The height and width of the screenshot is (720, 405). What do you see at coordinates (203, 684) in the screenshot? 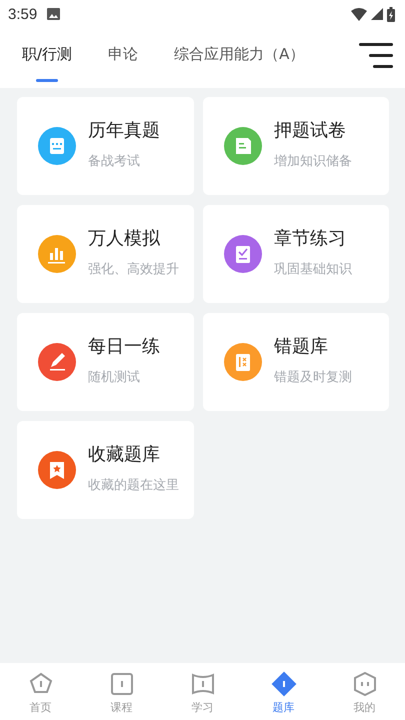
I see `study-nav-icon` at bounding box center [203, 684].